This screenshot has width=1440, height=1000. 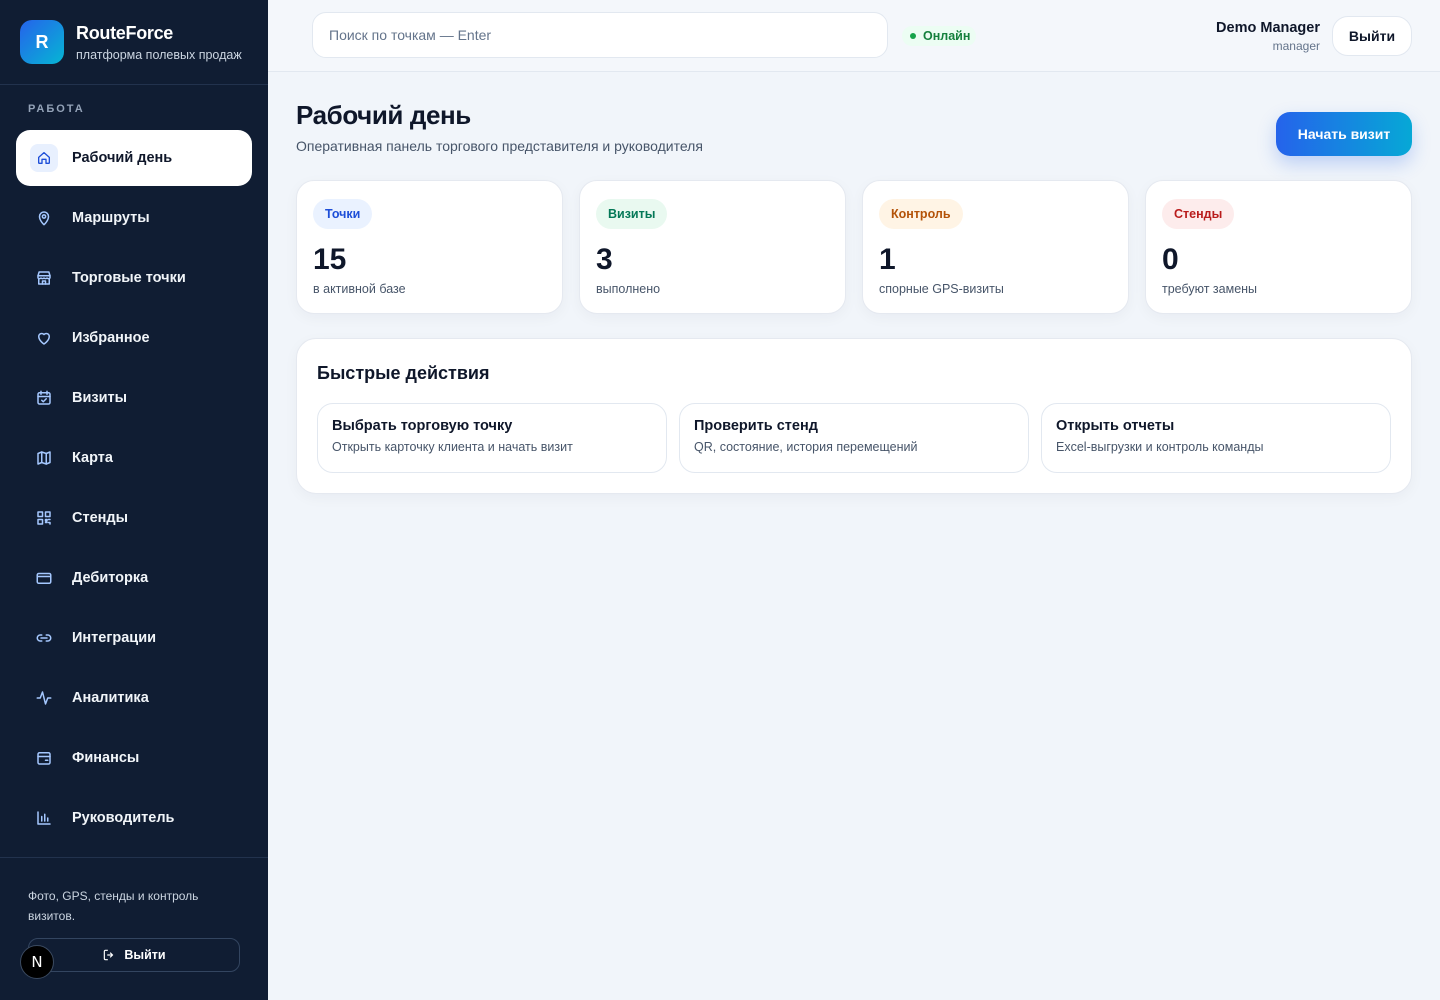 I want to click on topbar: Онлайн Demo Manager manager Выйти, so click(x=854, y=36).